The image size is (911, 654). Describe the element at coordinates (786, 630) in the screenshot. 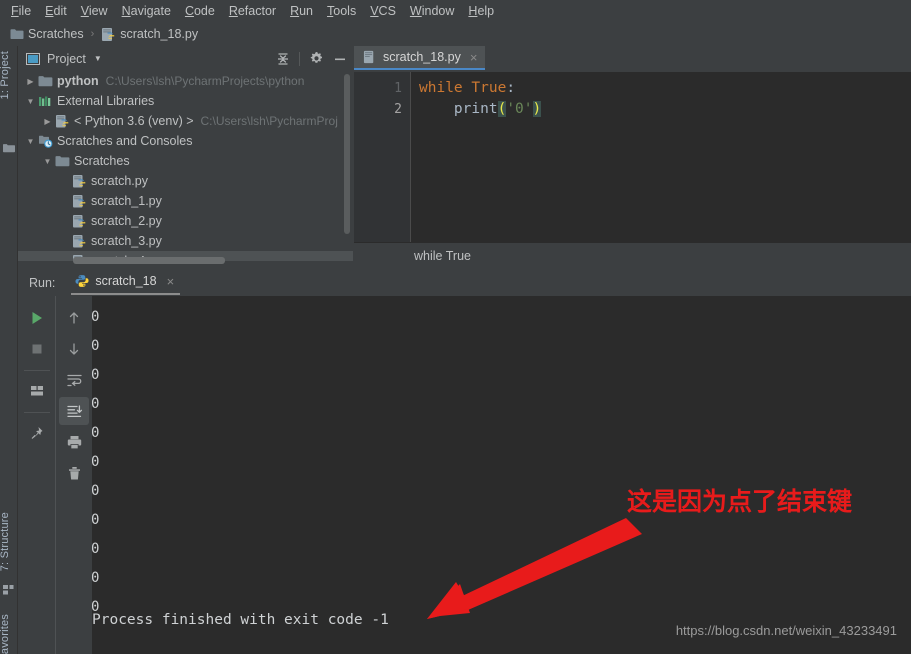

I see `watermark-url: https://blog.csdn.net/weixin_43233491` at that location.